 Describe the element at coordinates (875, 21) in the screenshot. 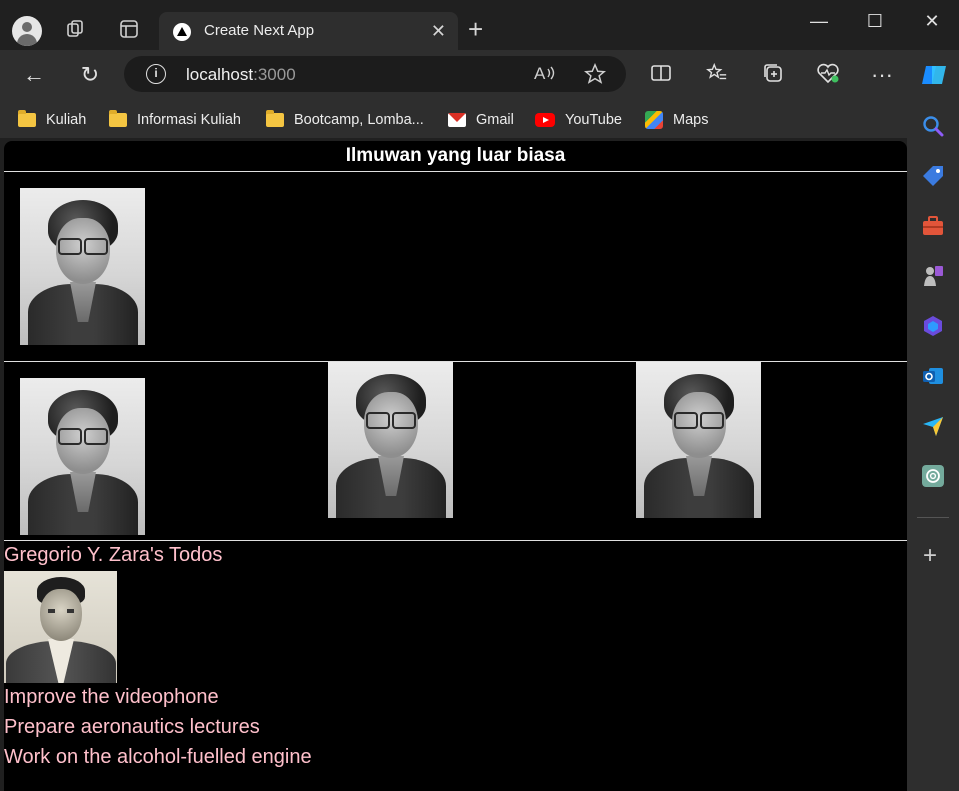

I see `maximize-button: ☐` at that location.